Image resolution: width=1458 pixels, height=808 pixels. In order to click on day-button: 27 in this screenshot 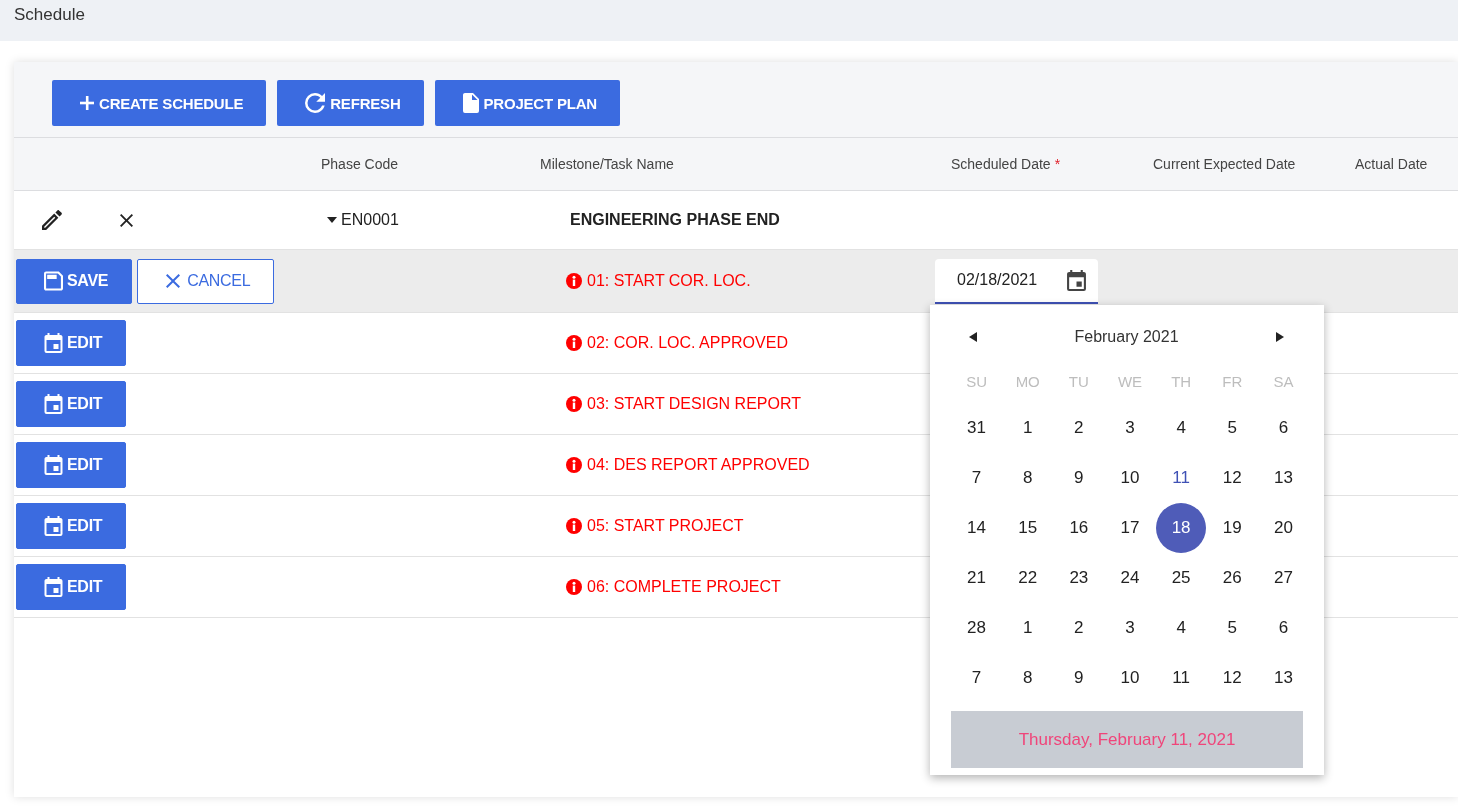, I will do `click(1283, 578)`.